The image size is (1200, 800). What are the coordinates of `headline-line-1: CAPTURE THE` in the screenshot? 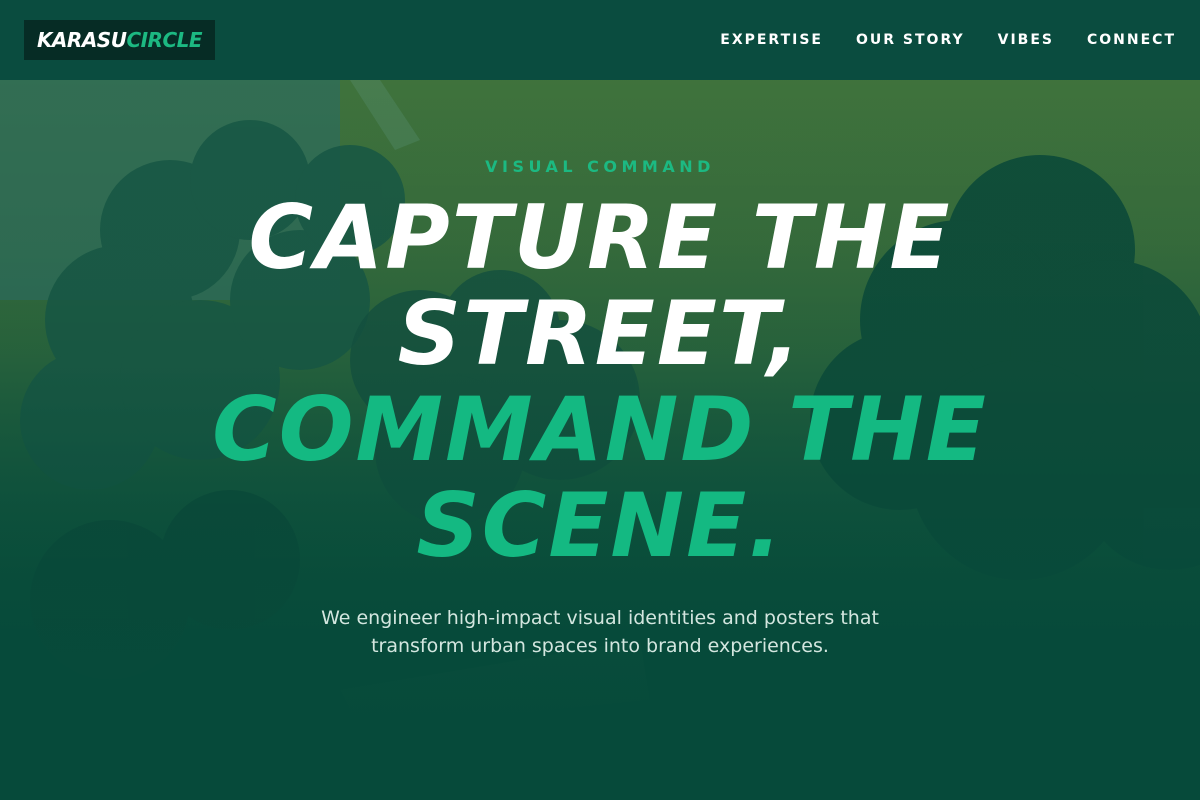 It's located at (600, 237).